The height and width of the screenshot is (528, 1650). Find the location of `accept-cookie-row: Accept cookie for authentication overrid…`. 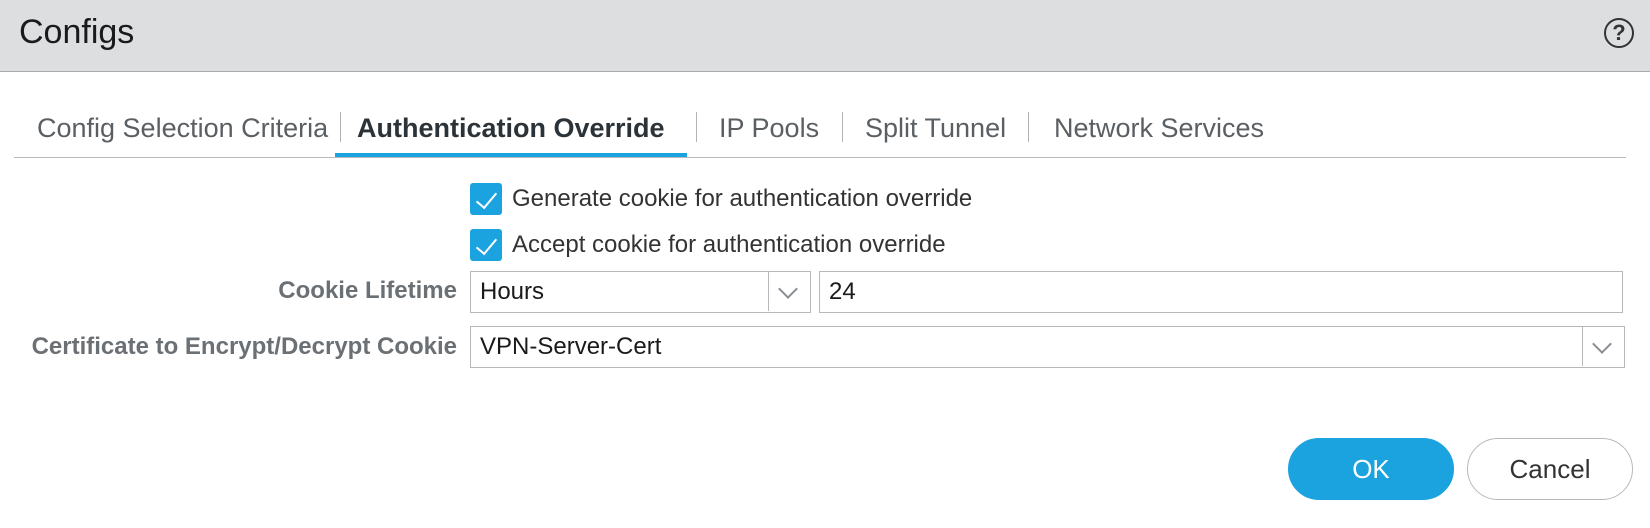

accept-cookie-row: Accept cookie for authentication overrid… is located at coordinates (708, 245).